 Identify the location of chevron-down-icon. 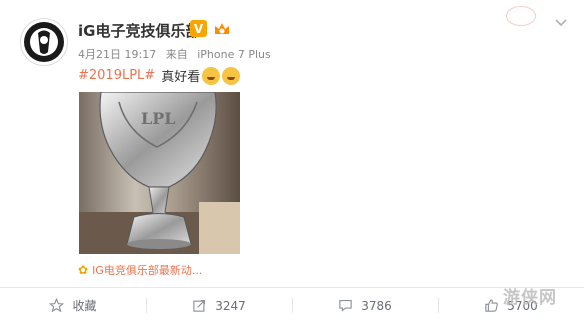
(561, 21).